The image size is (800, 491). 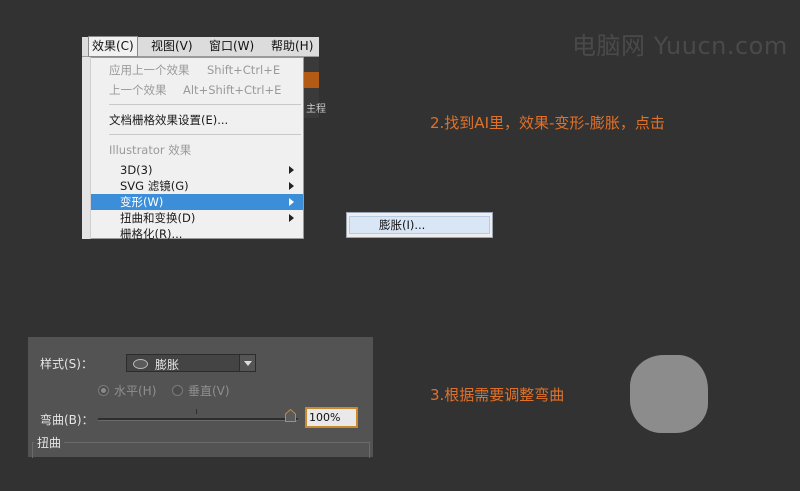 I want to click on menu-item-shortcut: Alt+Shift+Ctrl+E, so click(x=232, y=90).